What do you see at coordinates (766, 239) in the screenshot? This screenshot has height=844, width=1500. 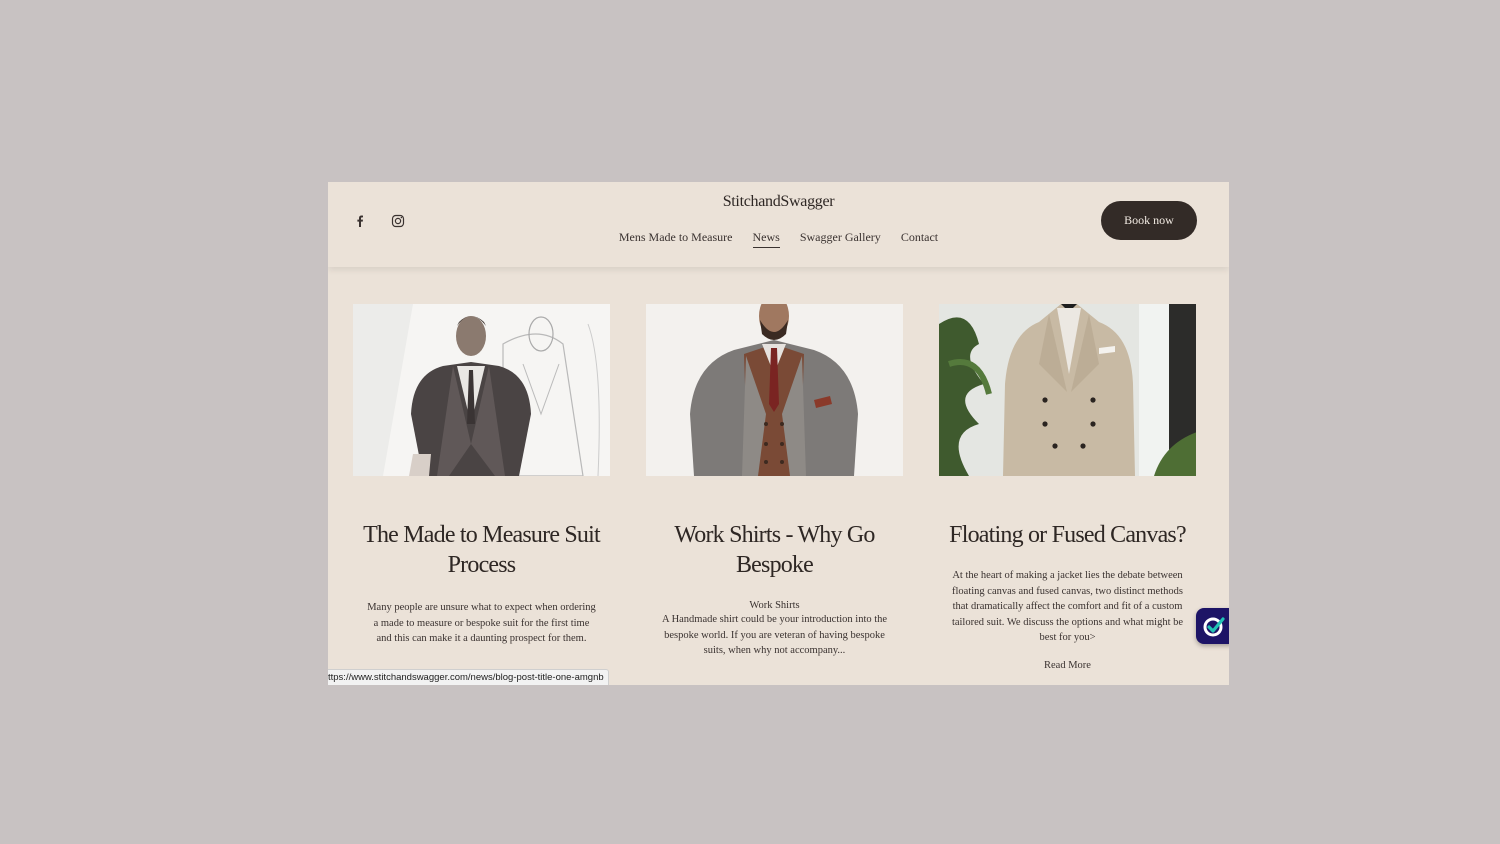 I see `nav-item-news: News` at bounding box center [766, 239].